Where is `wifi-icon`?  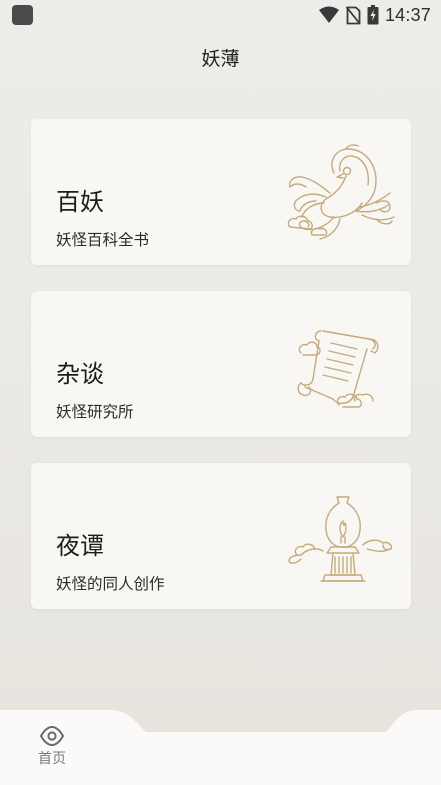
wifi-icon is located at coordinates (328, 14).